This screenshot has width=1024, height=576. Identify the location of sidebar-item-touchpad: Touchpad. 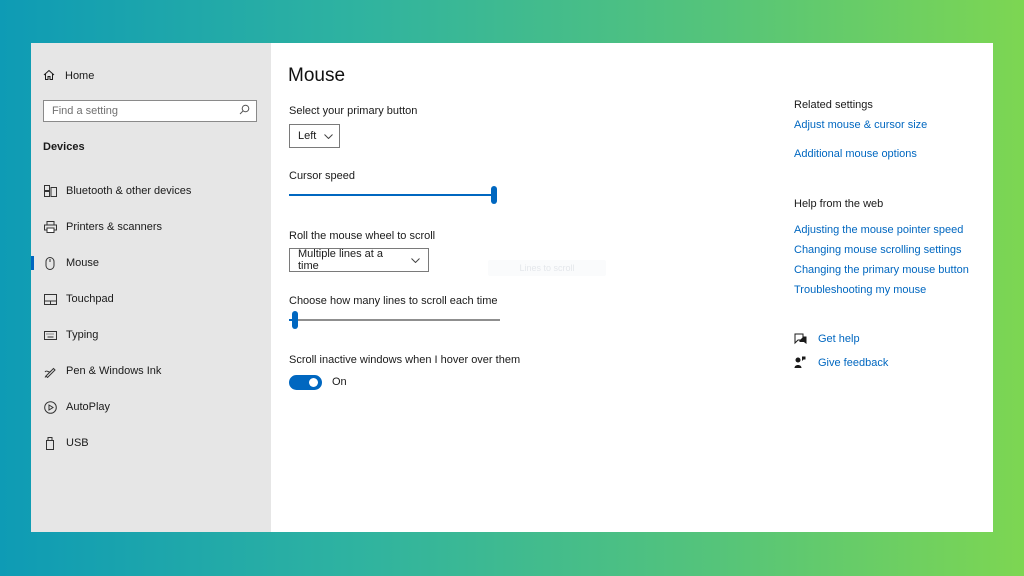
(151, 299).